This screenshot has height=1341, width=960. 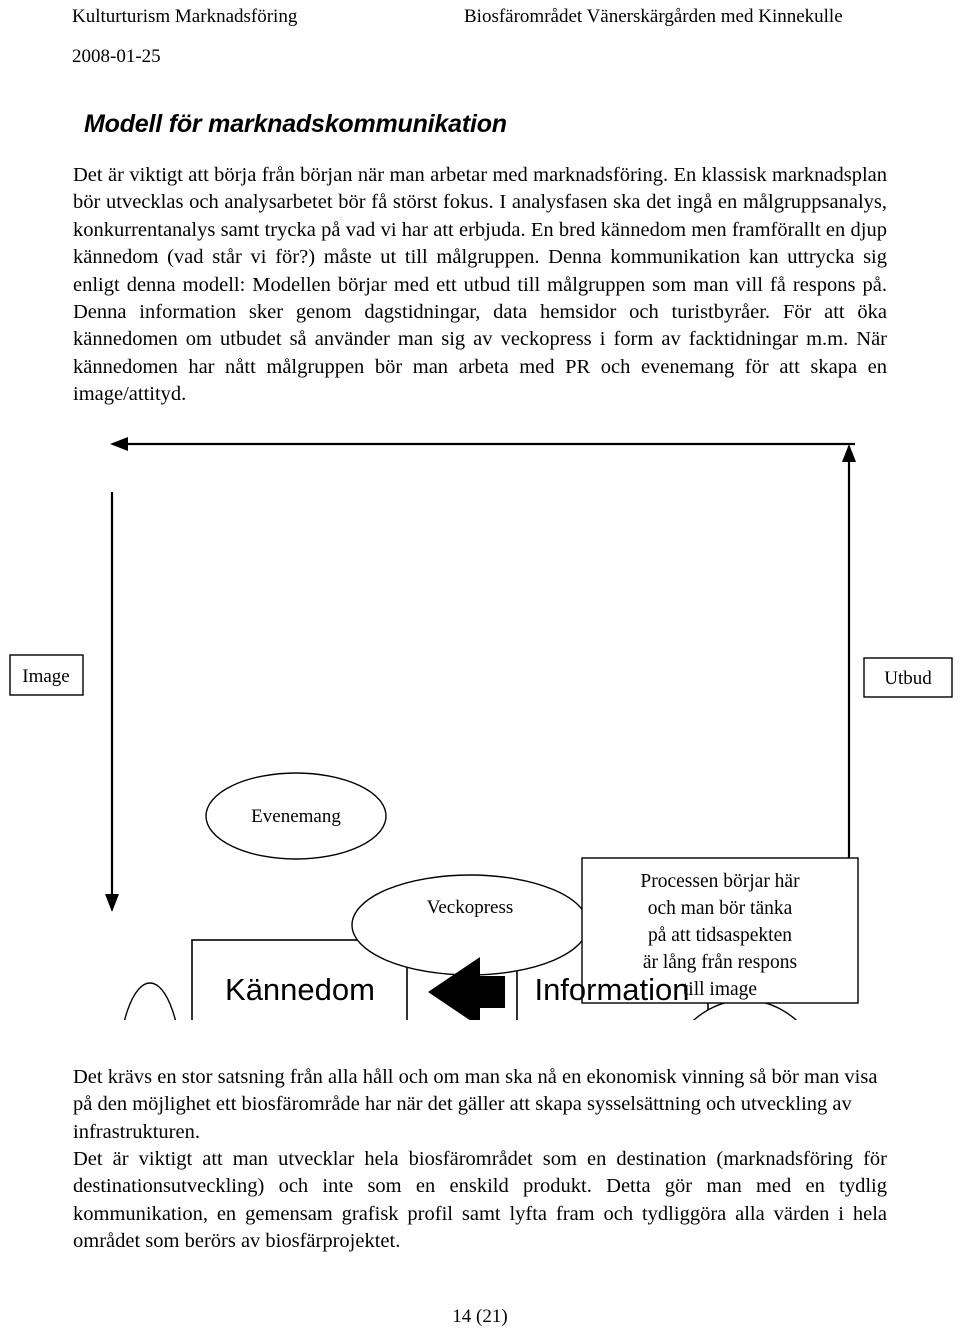 What do you see at coordinates (185, 16) in the screenshot?
I see `header-document-title: Kulturturism Marknadsföring` at bounding box center [185, 16].